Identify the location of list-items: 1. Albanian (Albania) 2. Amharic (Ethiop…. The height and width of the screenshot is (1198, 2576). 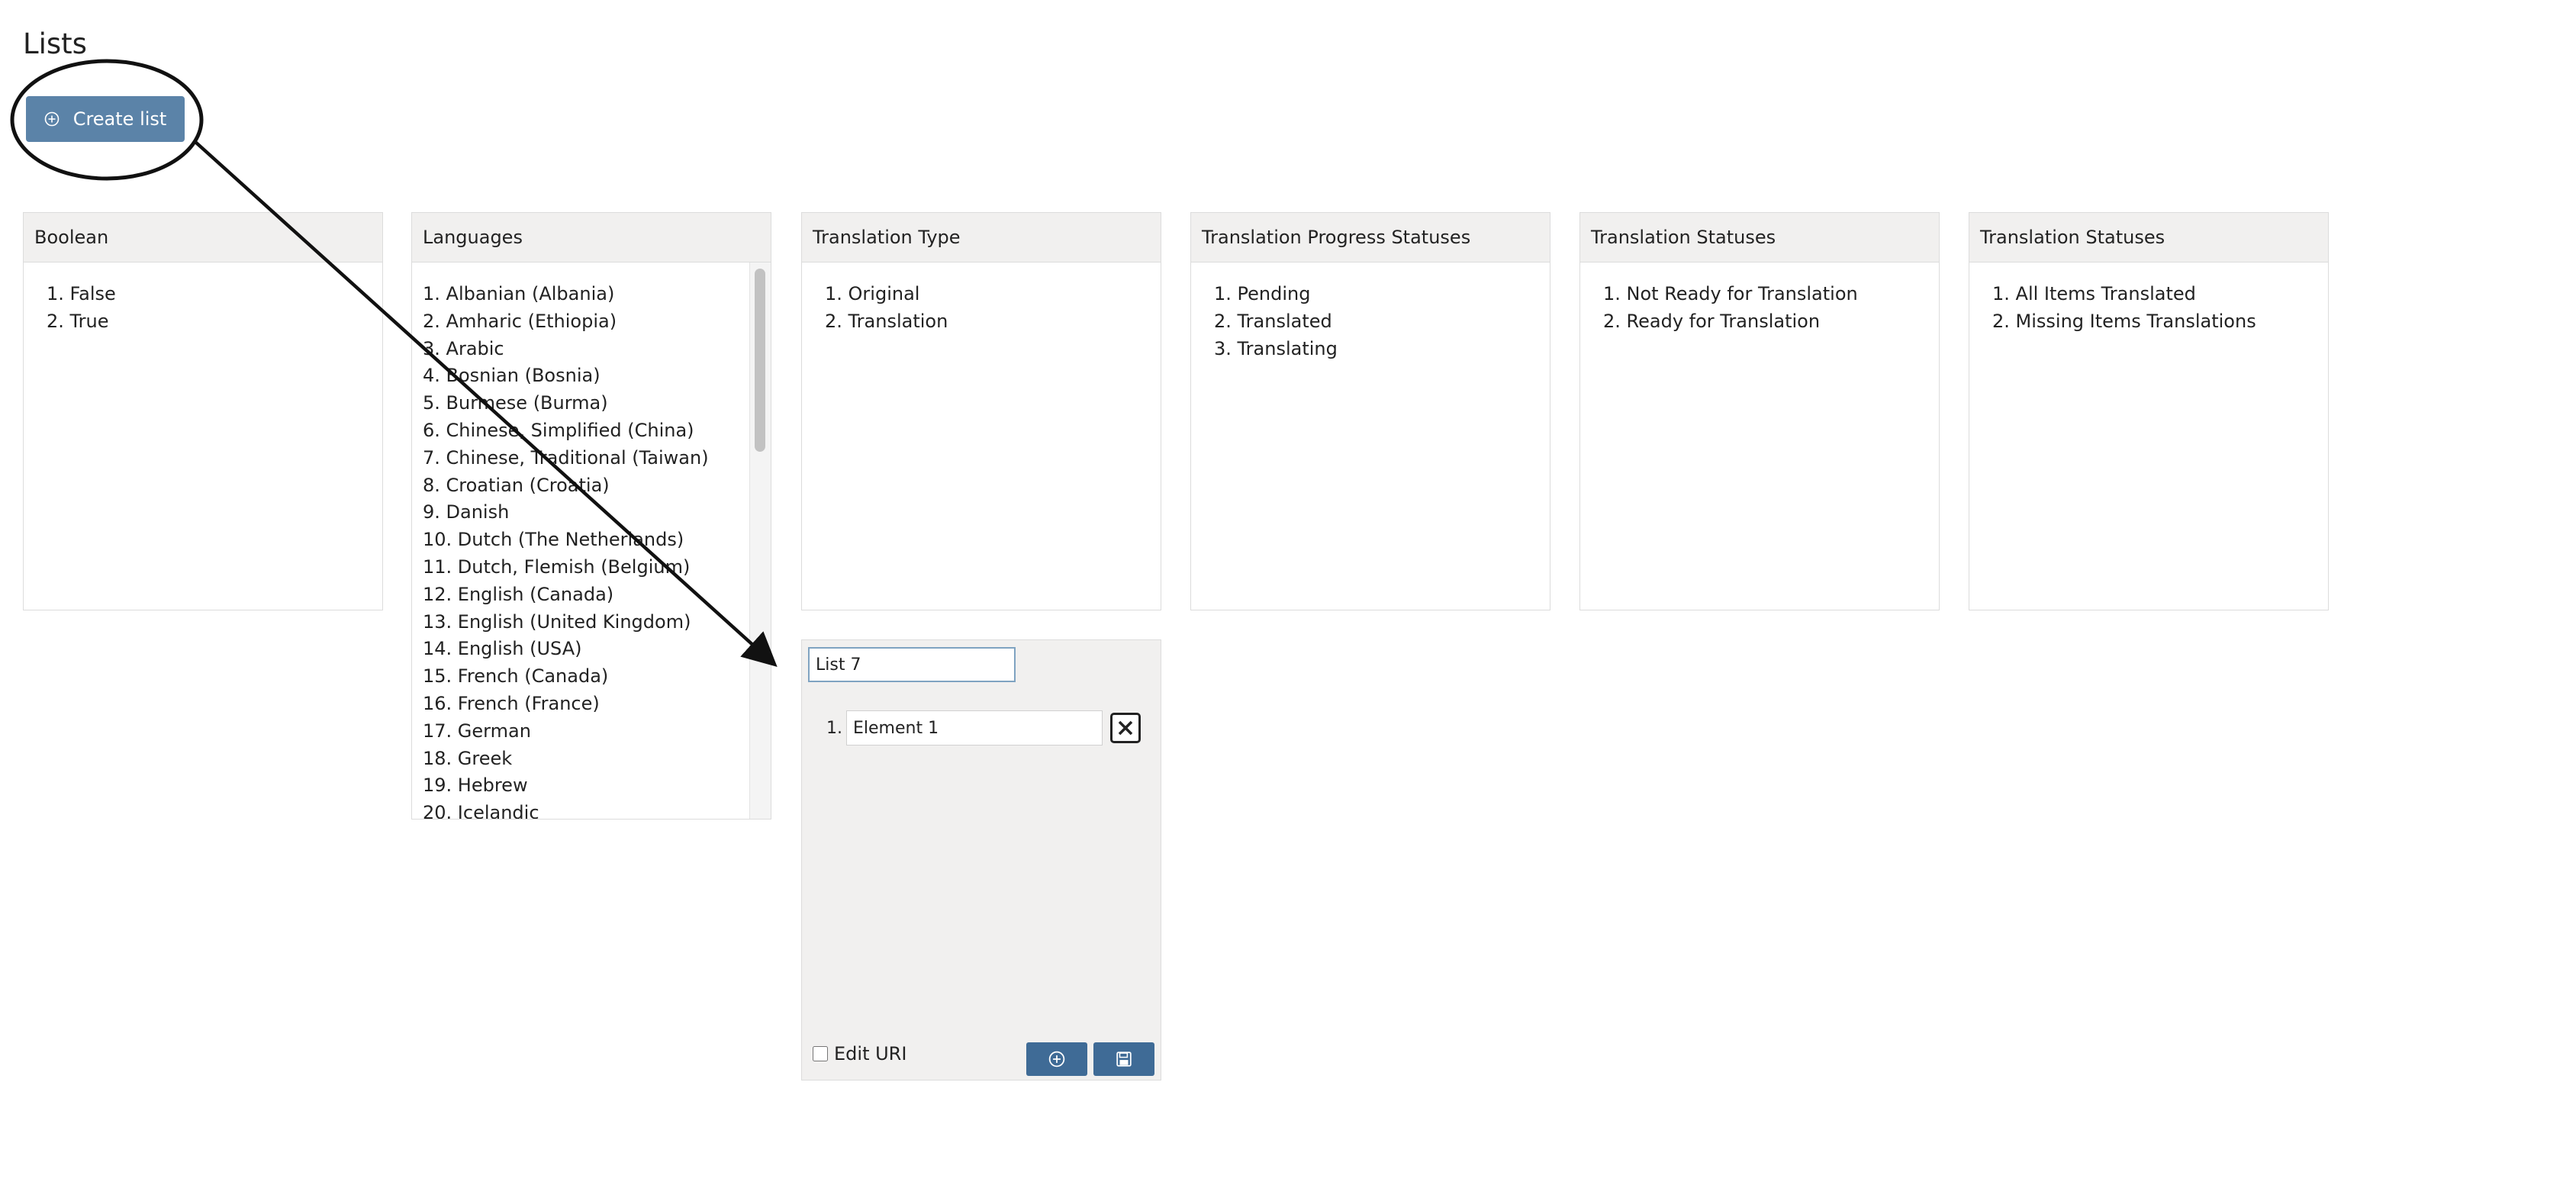
(591, 541).